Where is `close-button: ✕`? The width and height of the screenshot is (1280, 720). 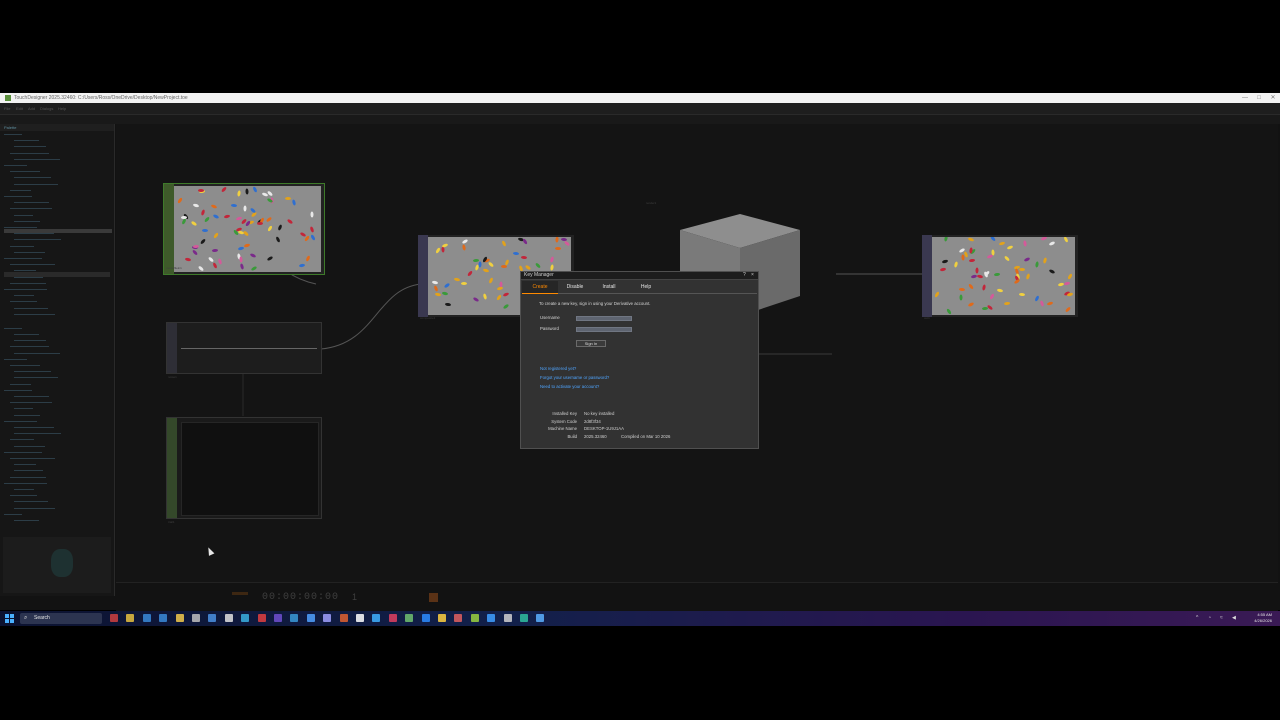
close-button: ✕ is located at coordinates (1273, 98).